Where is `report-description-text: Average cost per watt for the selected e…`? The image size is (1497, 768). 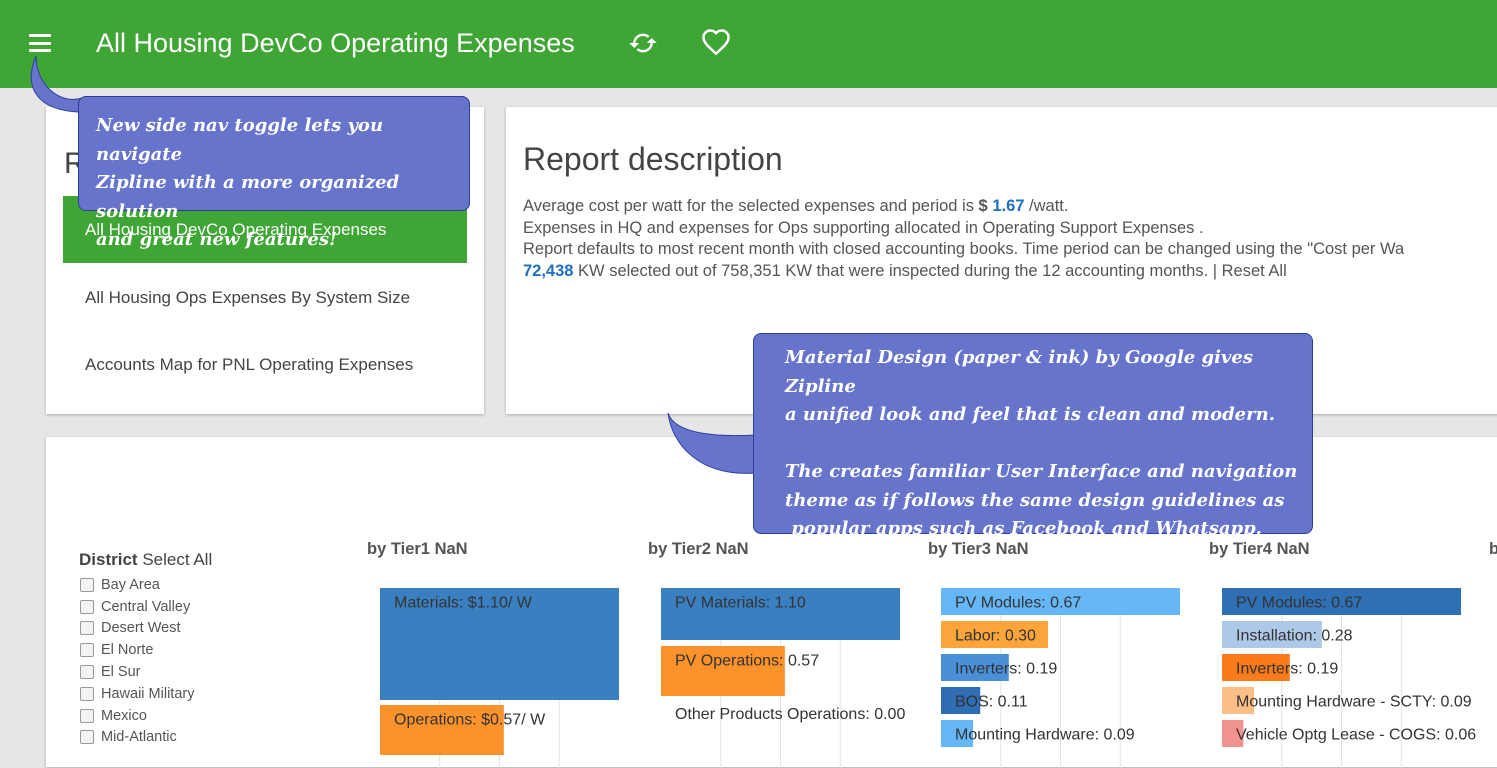
report-description-text: Average cost per watt for the selected e… is located at coordinates (963, 239).